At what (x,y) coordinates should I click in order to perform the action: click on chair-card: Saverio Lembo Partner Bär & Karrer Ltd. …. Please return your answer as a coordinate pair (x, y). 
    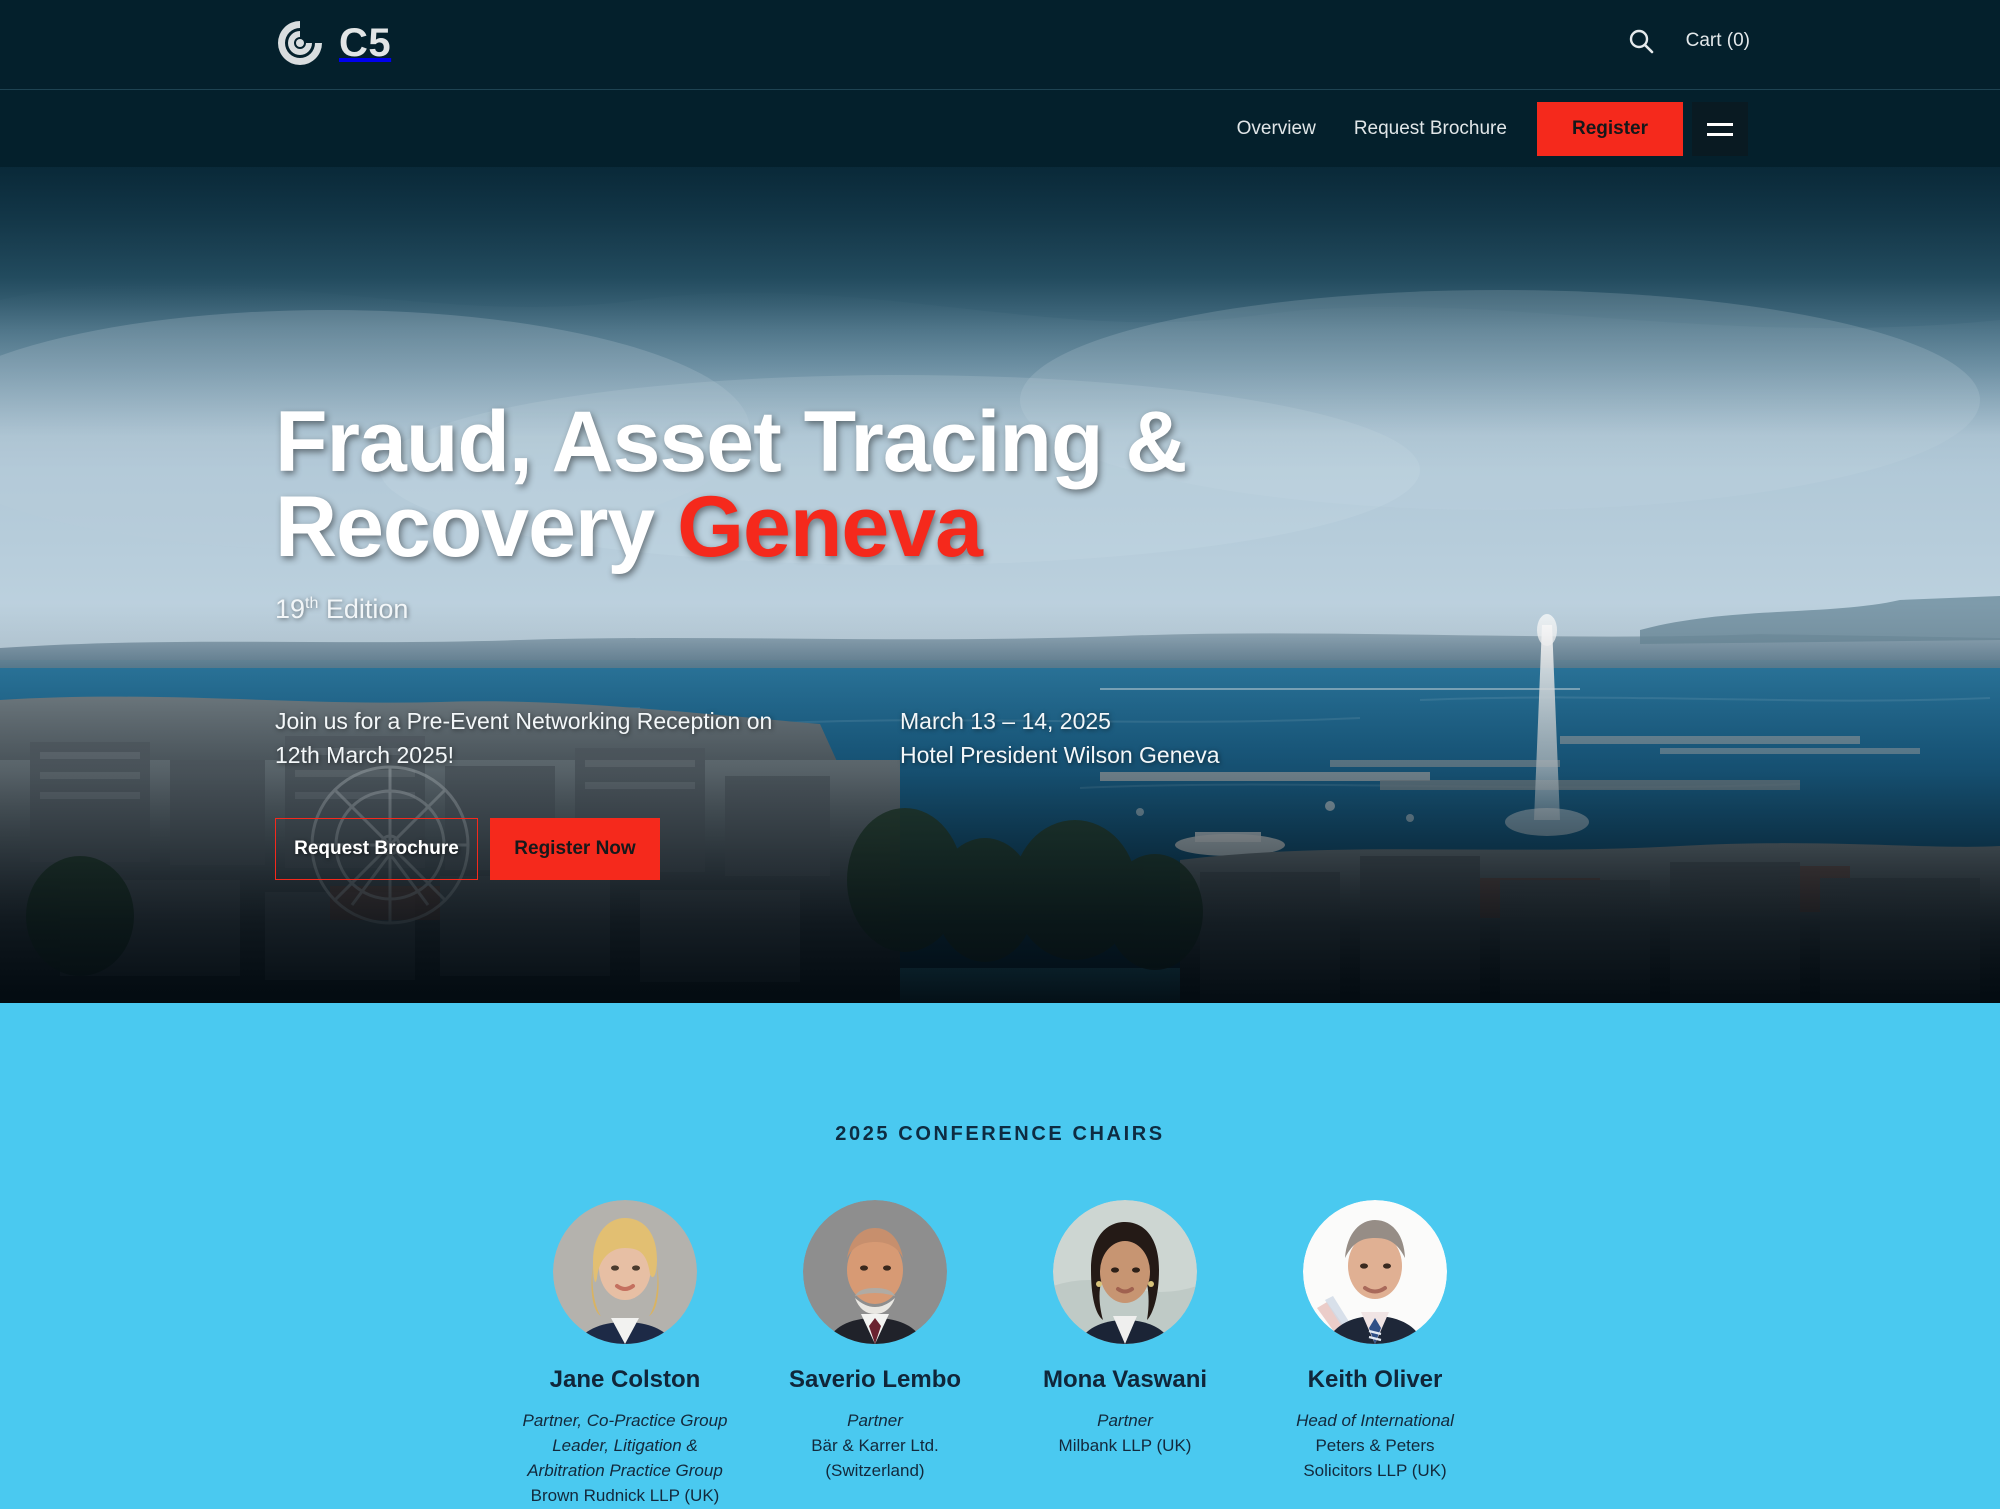
    Looking at the image, I should click on (875, 1354).